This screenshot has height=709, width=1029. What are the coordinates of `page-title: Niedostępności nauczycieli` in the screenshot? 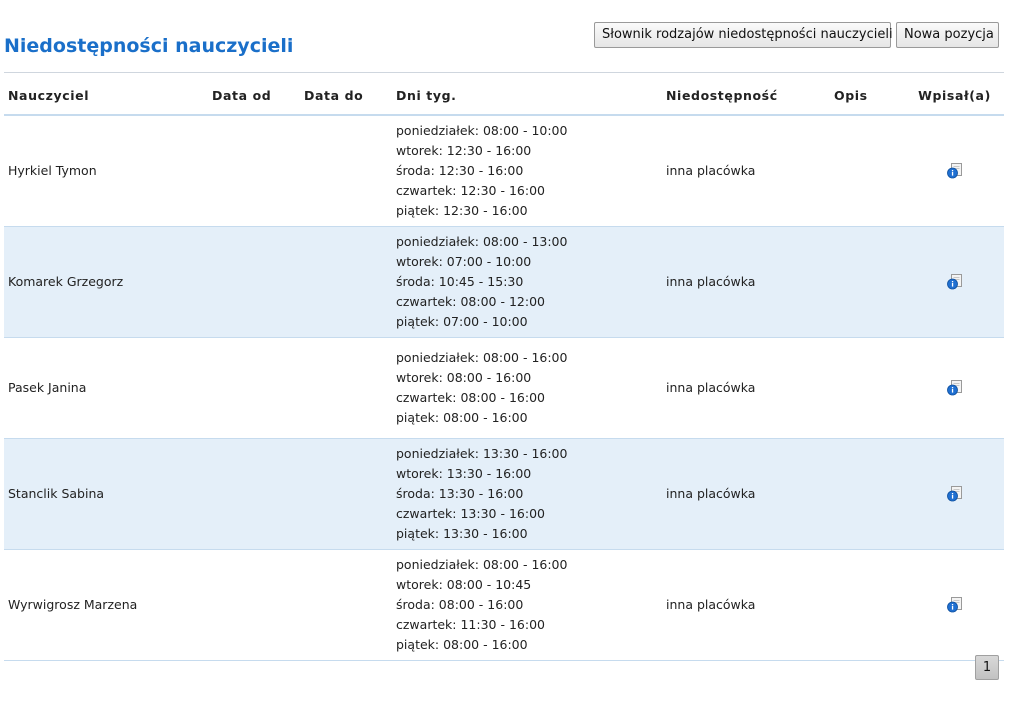 It's located at (149, 46).